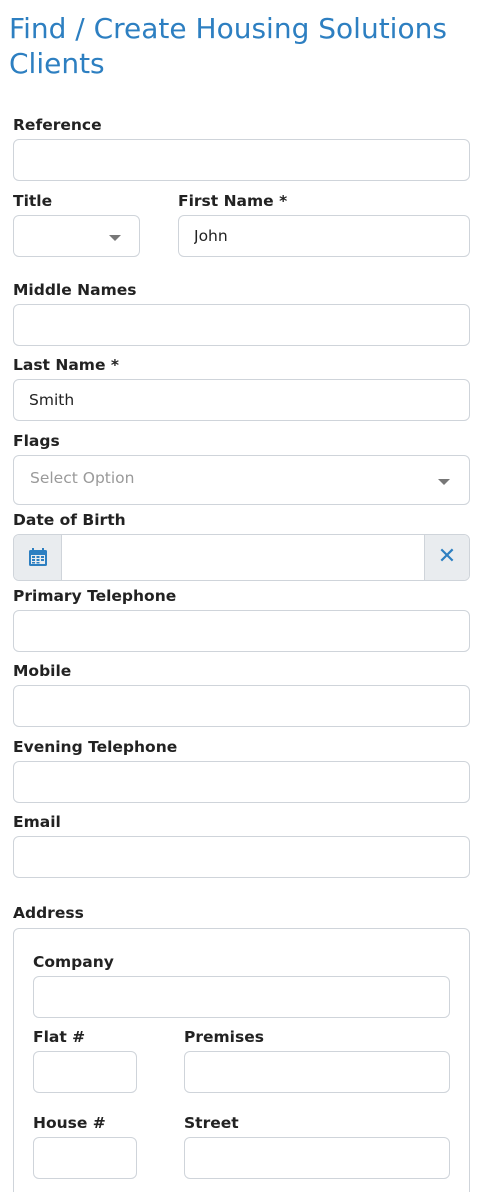 This screenshot has width=486, height=1192. I want to click on title-label: Title, so click(33, 201).